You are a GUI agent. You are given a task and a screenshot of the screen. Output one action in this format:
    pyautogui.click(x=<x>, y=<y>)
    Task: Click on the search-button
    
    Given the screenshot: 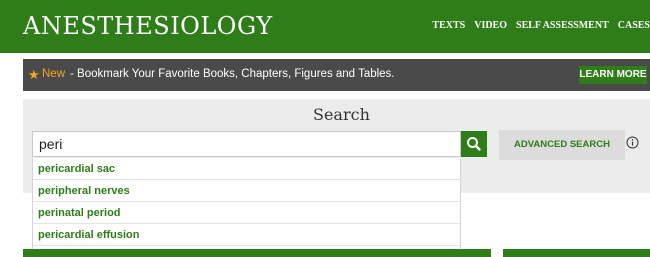 What is the action you would take?
    pyautogui.click(x=474, y=144)
    